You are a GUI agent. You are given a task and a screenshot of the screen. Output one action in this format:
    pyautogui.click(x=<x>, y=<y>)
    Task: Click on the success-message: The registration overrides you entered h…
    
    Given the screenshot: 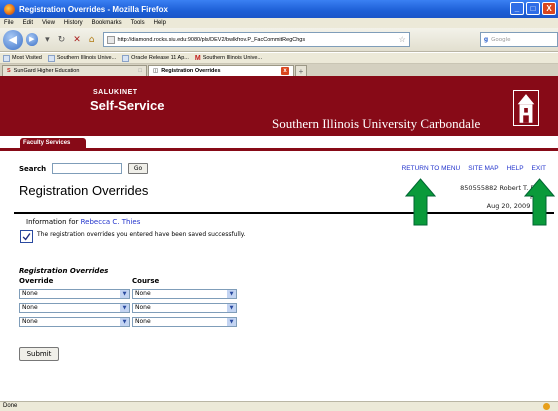 What is the action you would take?
    pyautogui.click(x=141, y=234)
    